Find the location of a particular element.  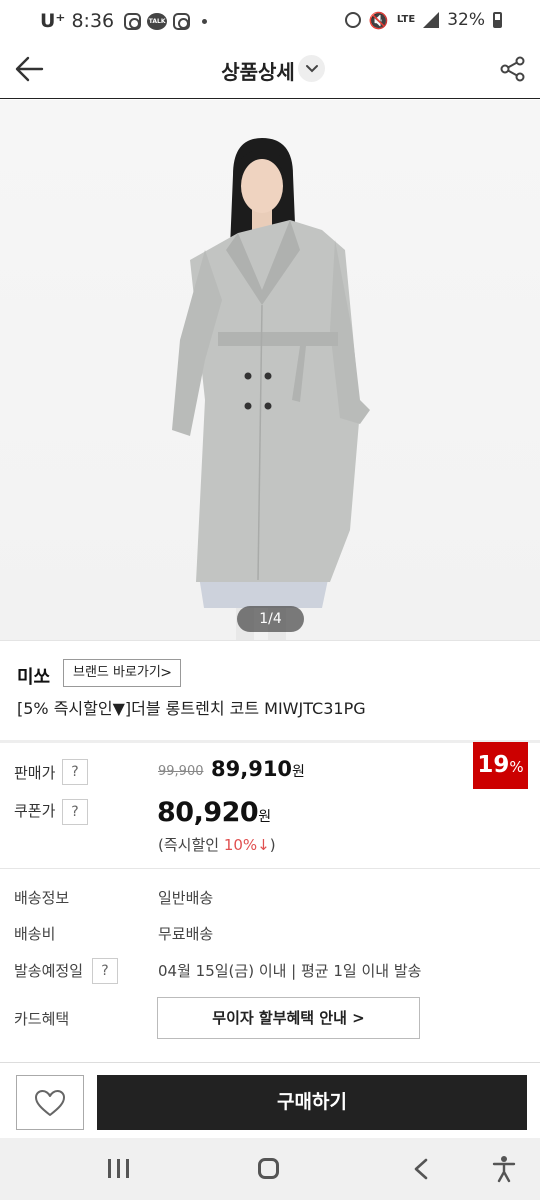

status-bar: U⁺ 8:36 TALK 🔇 LTE 32% is located at coordinates (270, 20).